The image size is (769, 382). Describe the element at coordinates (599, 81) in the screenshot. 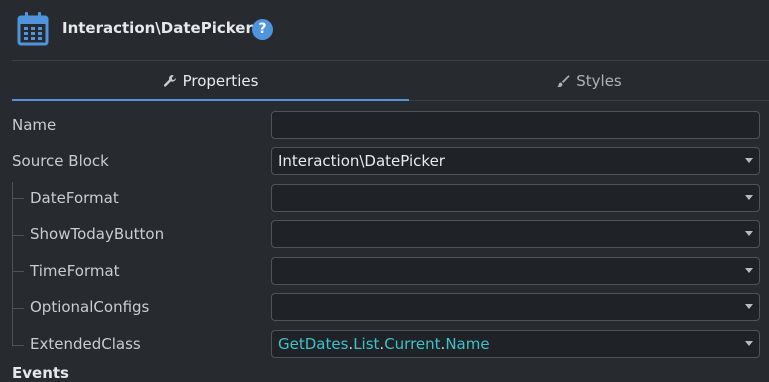

I see `tab-styles-label: Styles` at that location.